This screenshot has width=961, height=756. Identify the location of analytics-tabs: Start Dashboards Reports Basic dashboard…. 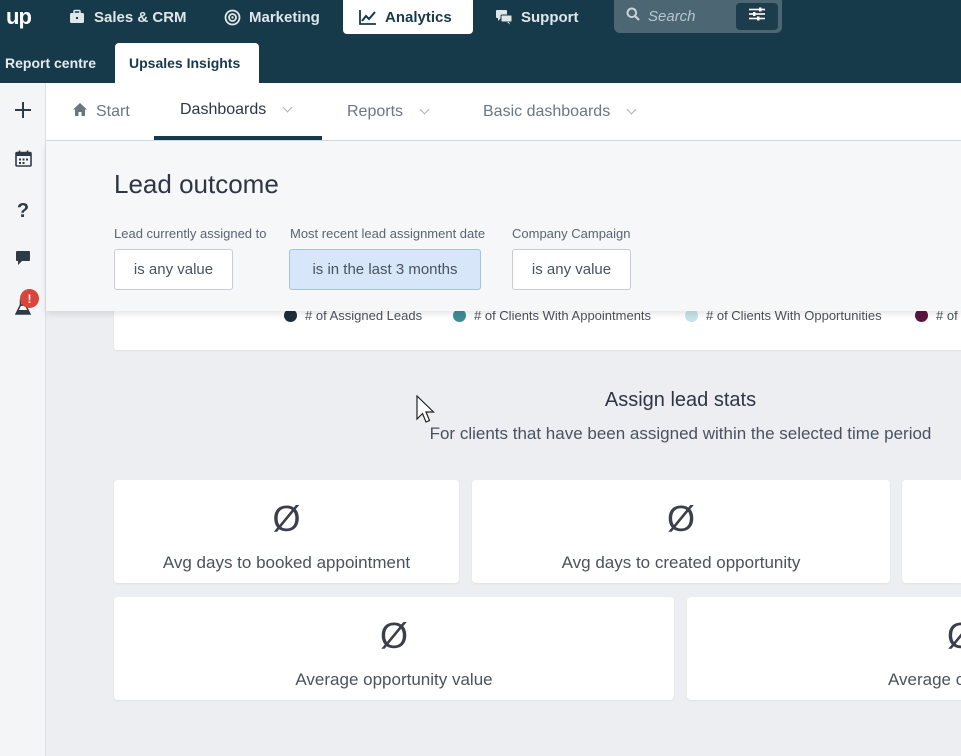
(503, 112).